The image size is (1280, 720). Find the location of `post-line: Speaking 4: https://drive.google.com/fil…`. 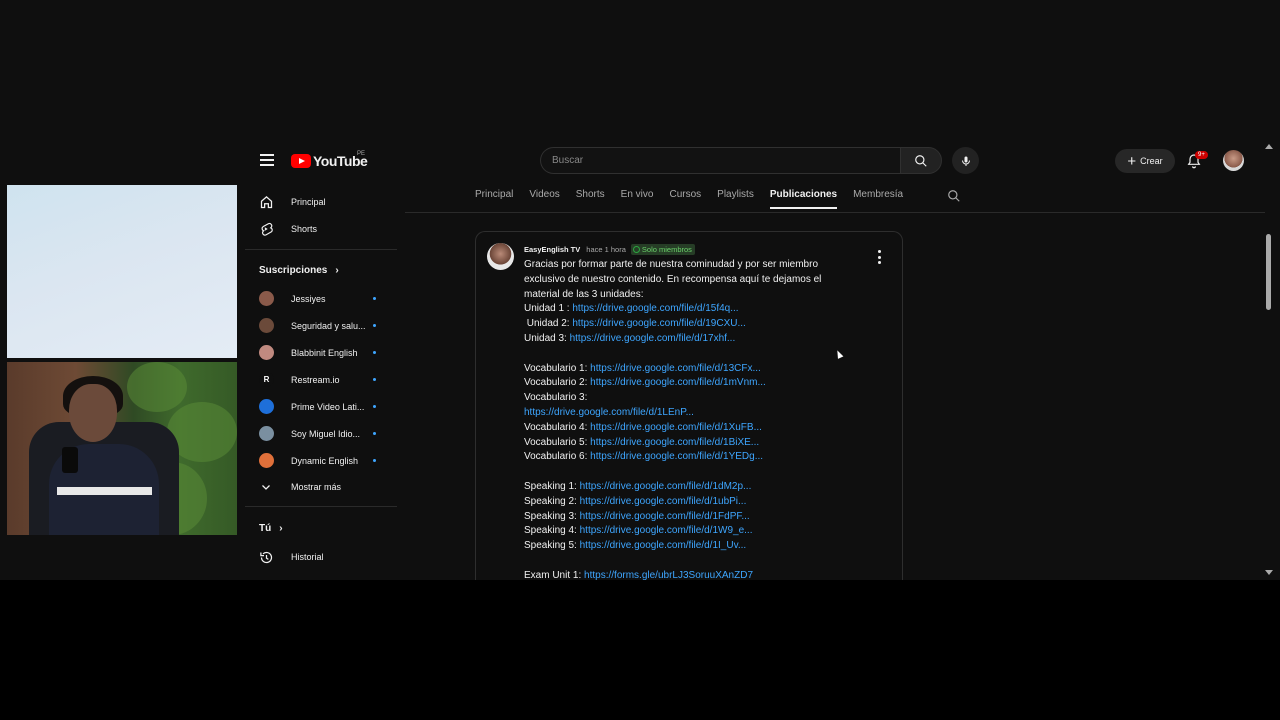

post-line: Speaking 4: https://drive.google.com/fil… is located at coordinates (689, 531).